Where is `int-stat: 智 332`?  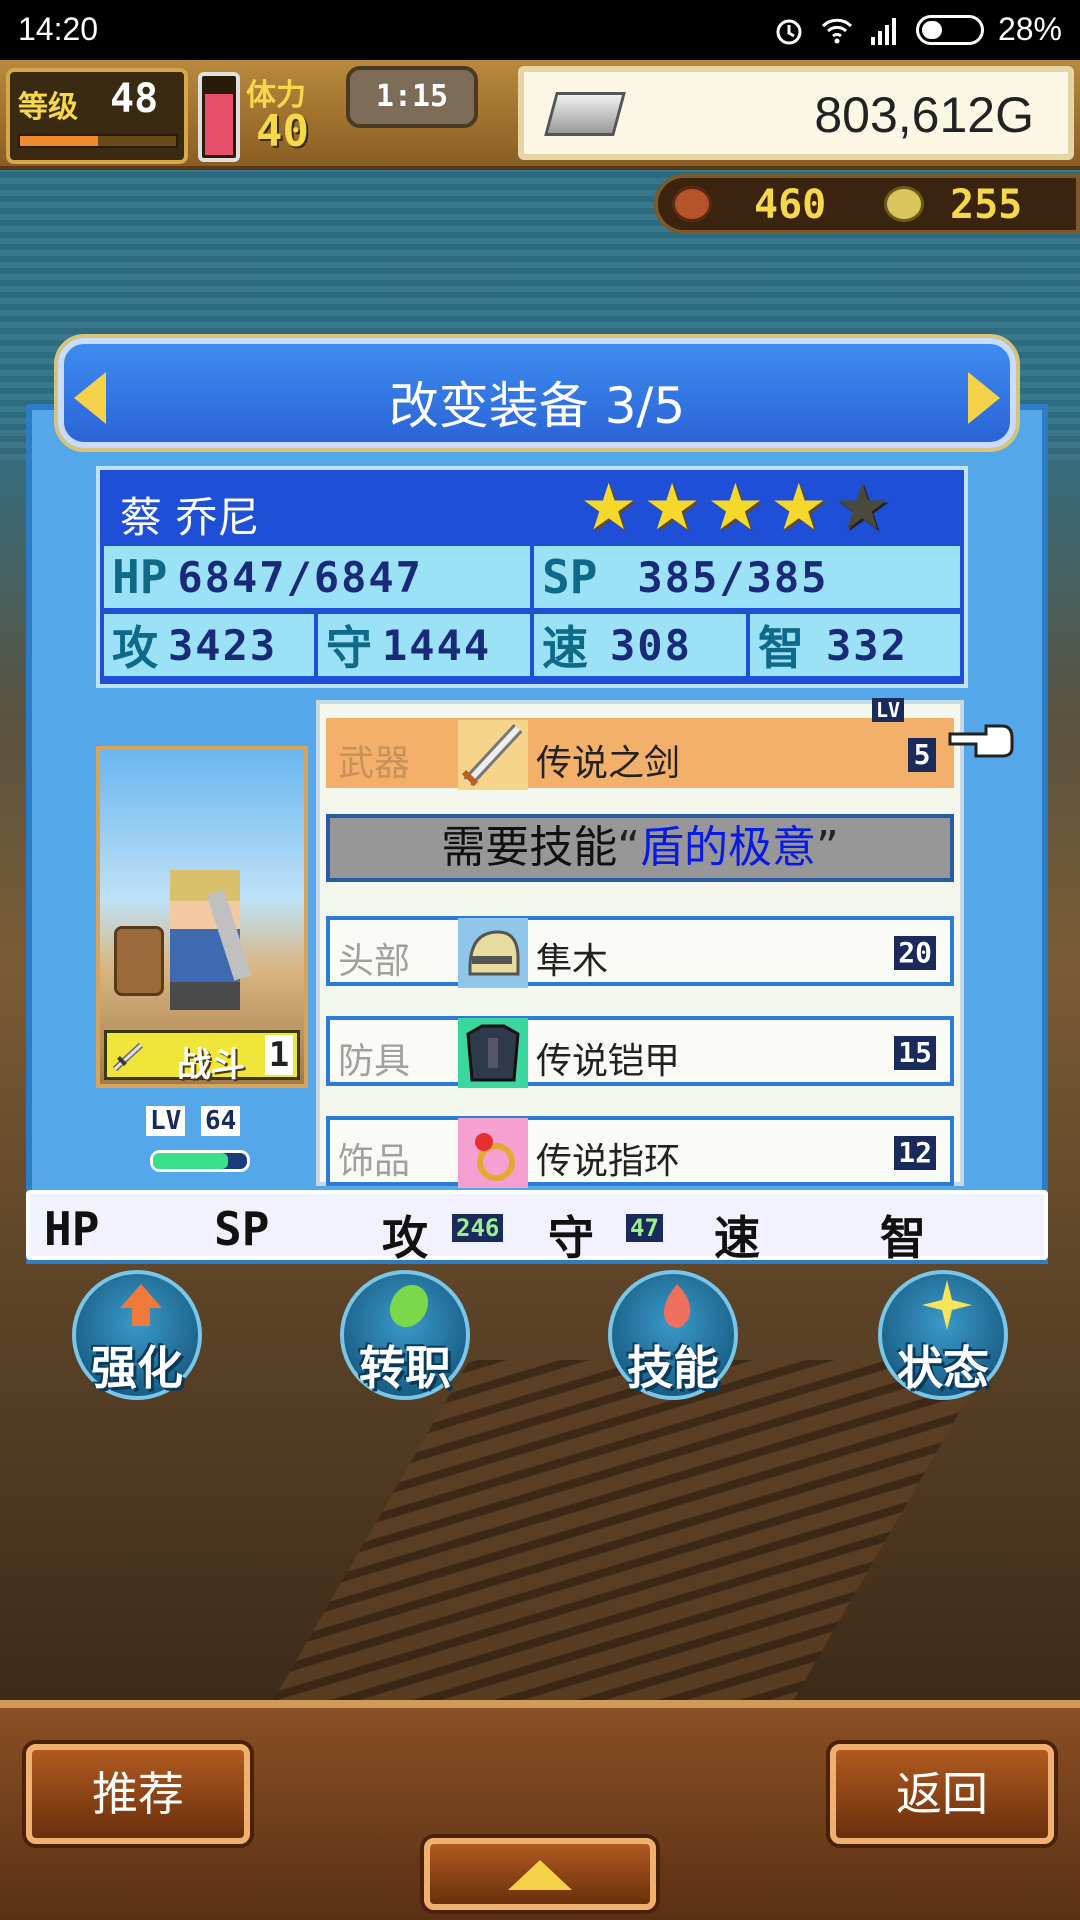
int-stat: 智 332 is located at coordinates (855, 645).